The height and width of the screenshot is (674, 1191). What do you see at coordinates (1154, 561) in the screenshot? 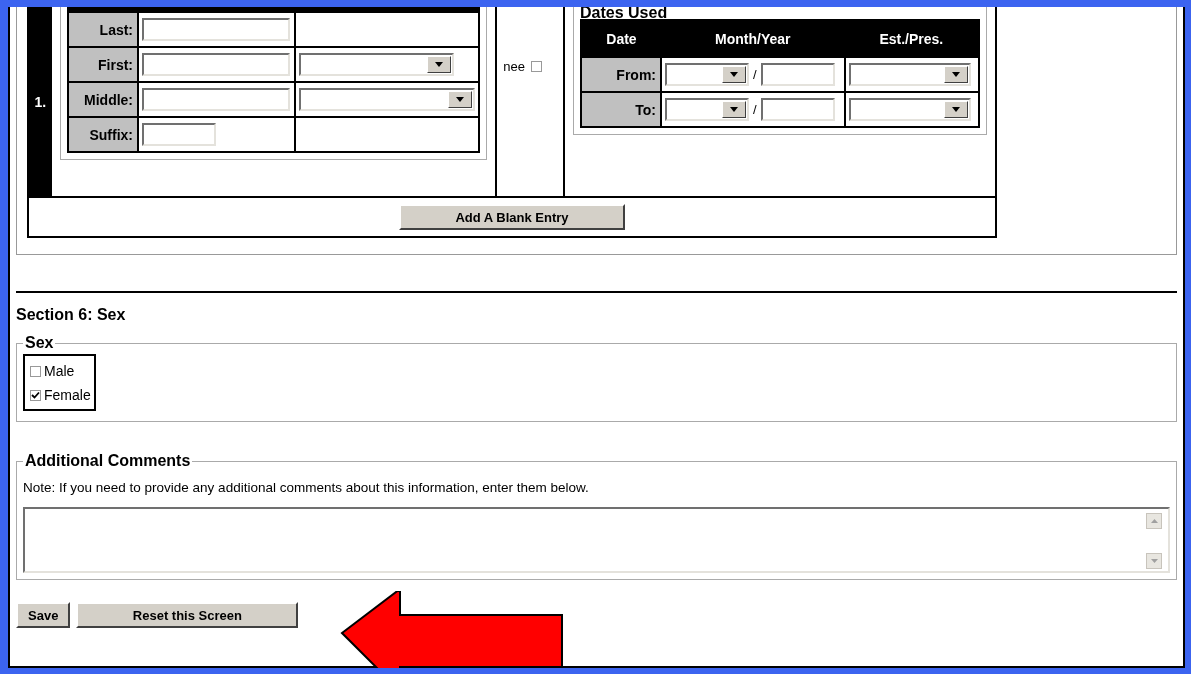
I see `down-arrow-icon` at bounding box center [1154, 561].